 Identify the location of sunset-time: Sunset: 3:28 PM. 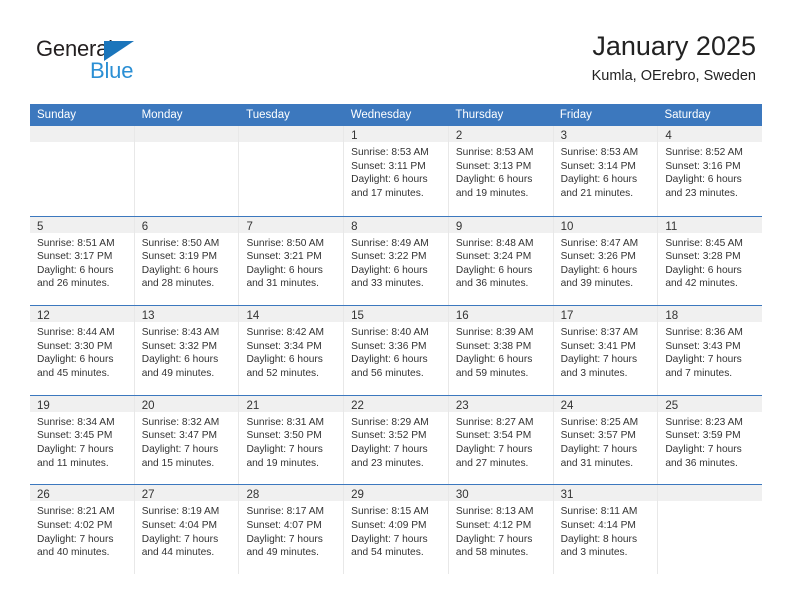
(703, 257).